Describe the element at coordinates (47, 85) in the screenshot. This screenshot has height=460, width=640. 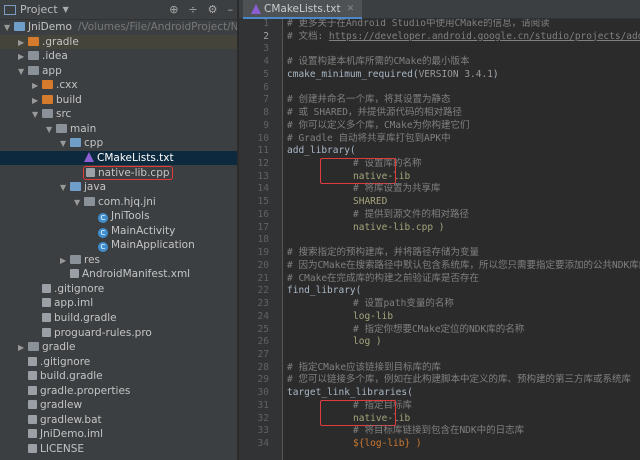
I see `folder-orange-icon` at that location.